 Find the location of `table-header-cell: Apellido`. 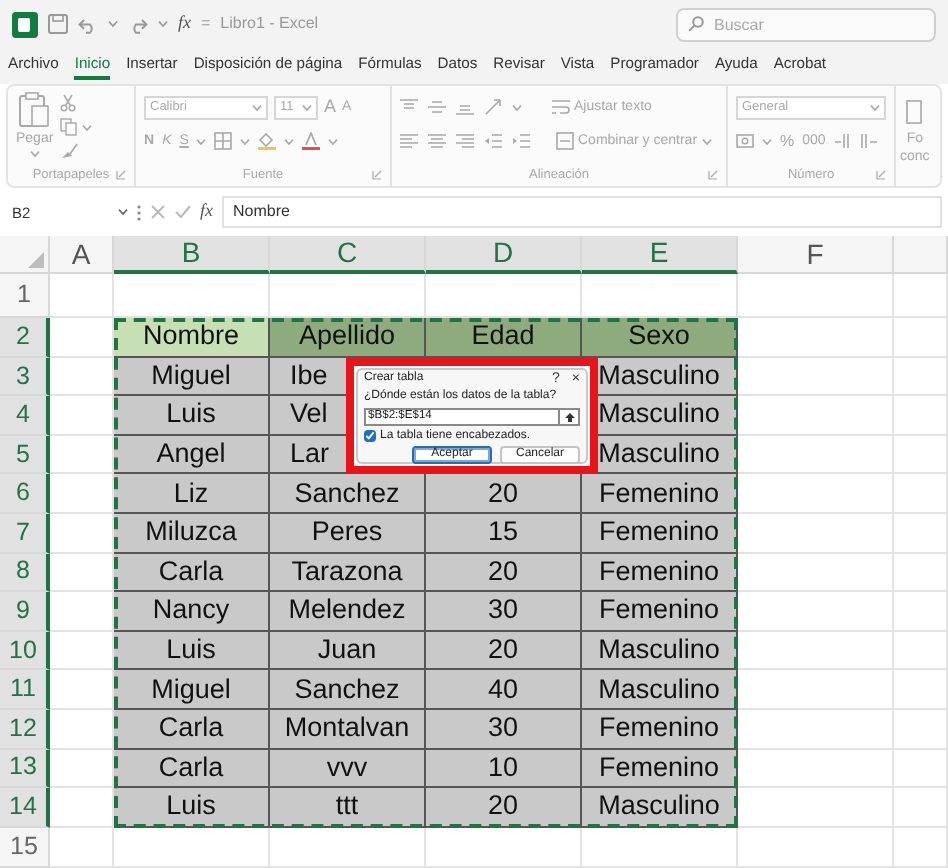

table-header-cell: Apellido is located at coordinates (348, 338).